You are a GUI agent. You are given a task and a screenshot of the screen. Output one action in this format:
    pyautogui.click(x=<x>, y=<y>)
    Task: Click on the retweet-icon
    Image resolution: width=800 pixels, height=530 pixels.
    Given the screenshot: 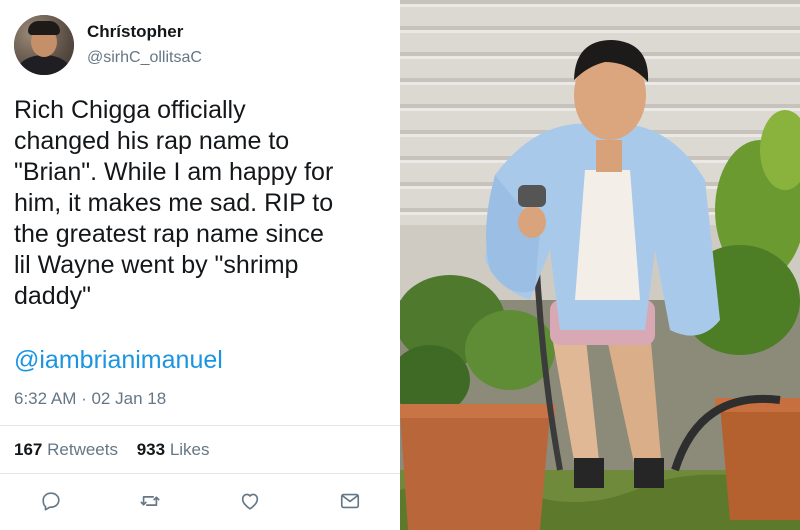 What is the action you would take?
    pyautogui.click(x=150, y=501)
    